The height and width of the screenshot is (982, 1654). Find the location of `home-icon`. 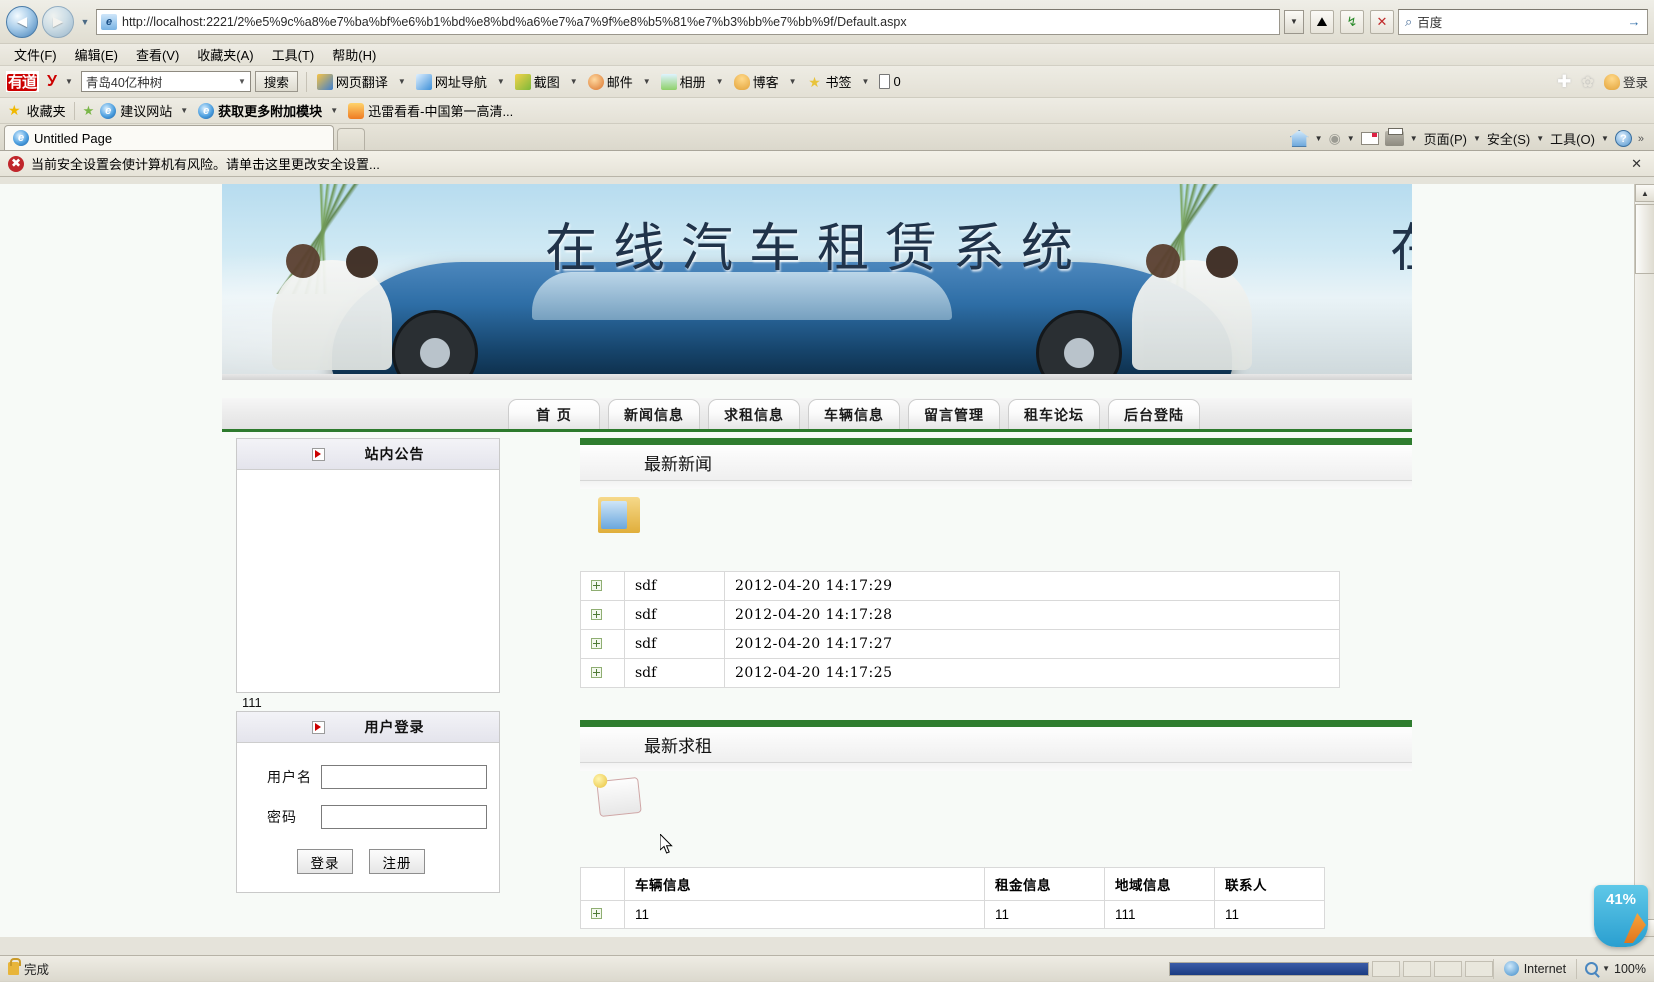

home-icon is located at coordinates (1299, 138).